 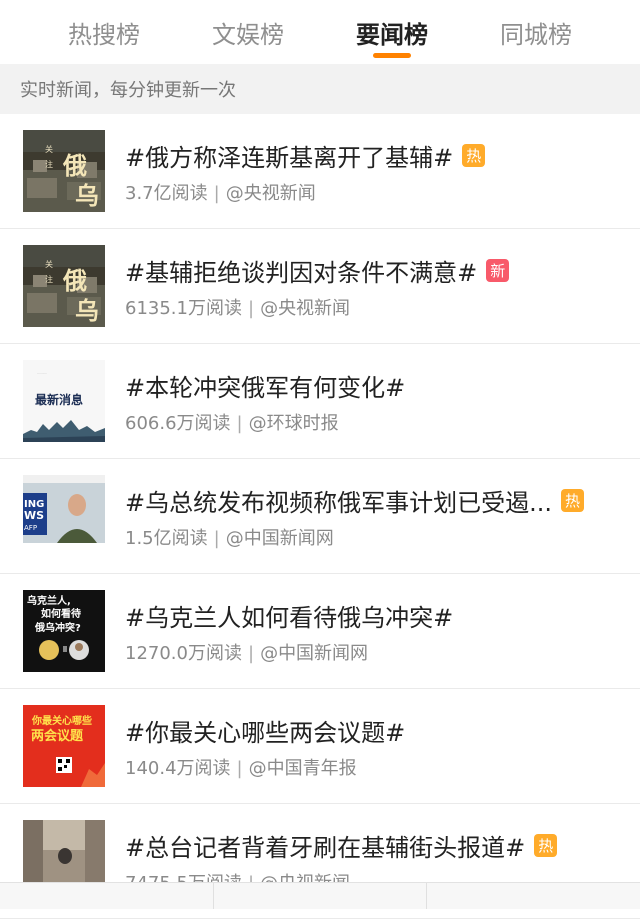 I want to click on news-meta: 606.6万阅读 | @环球时报, so click(x=232, y=423).